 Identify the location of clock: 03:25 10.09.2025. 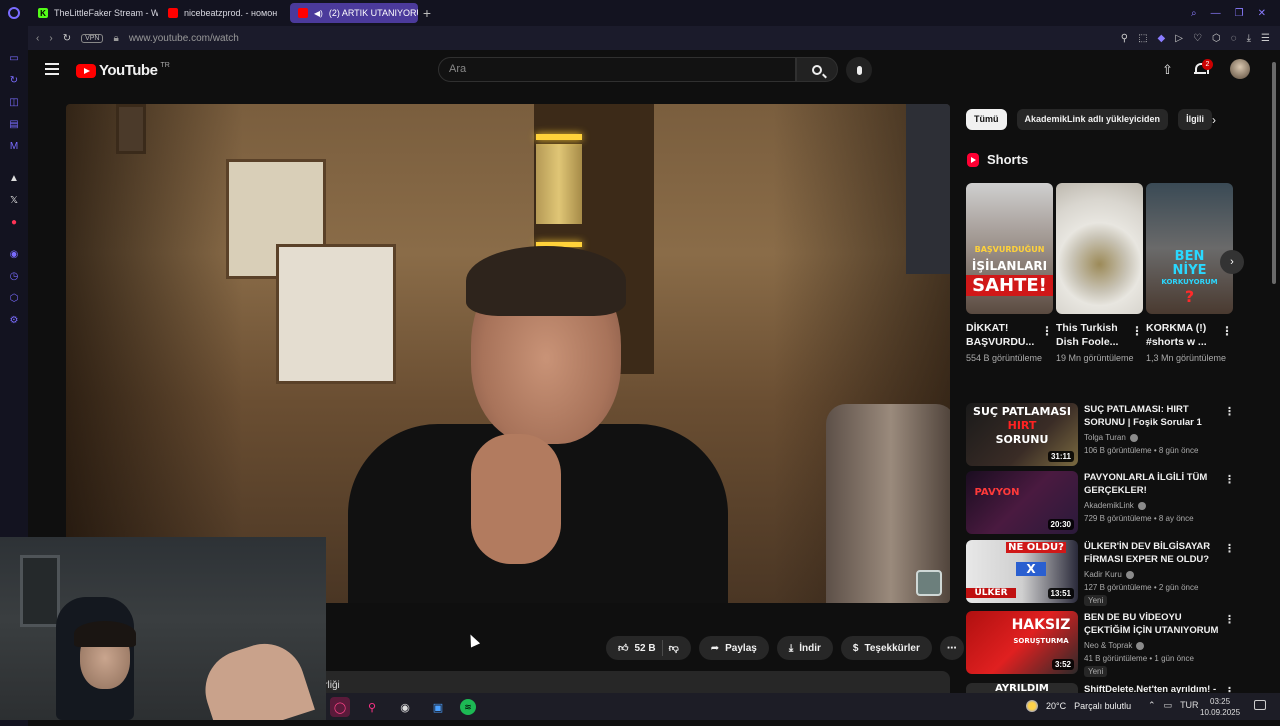
(1220, 707).